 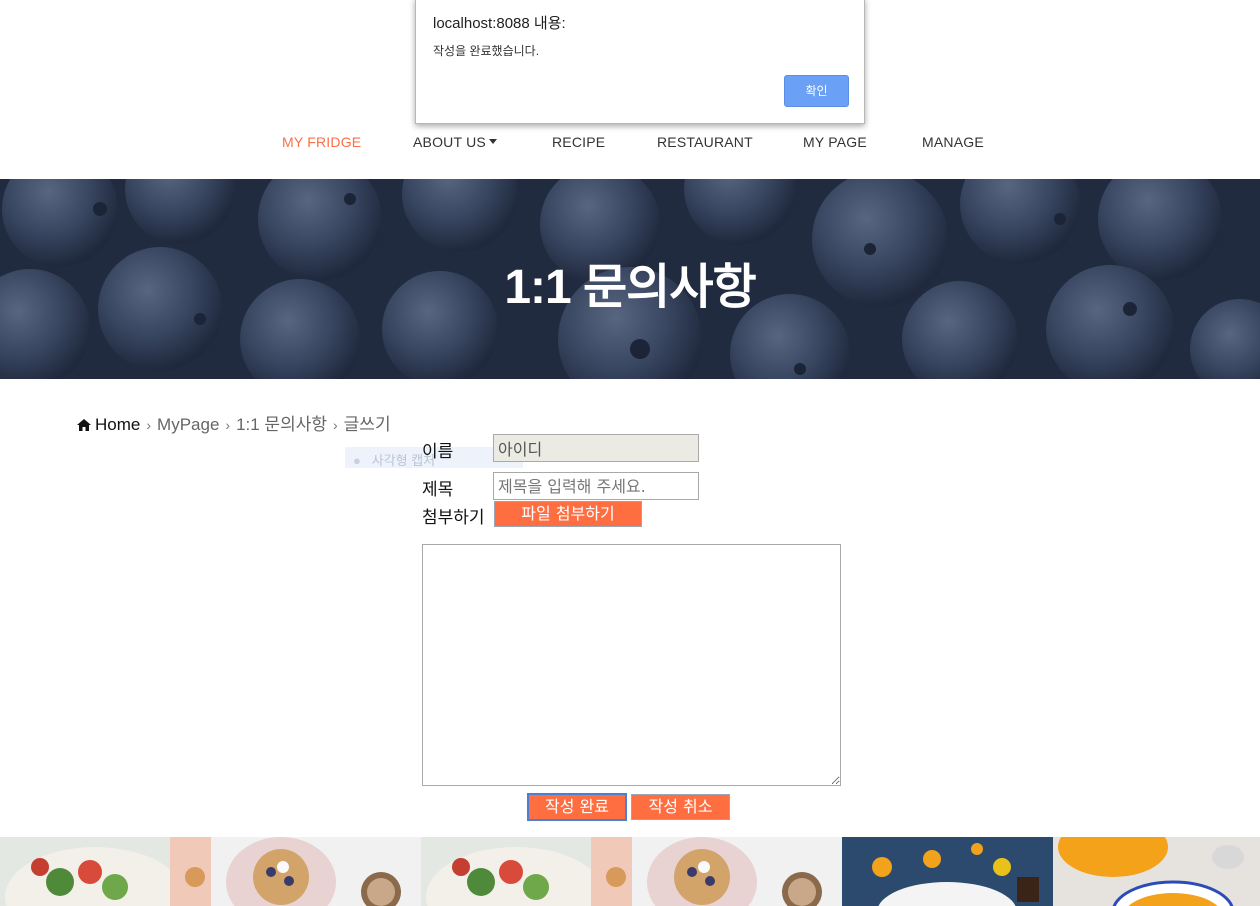 What do you see at coordinates (453, 517) in the screenshot?
I see `attach-label: 첨부하기` at bounding box center [453, 517].